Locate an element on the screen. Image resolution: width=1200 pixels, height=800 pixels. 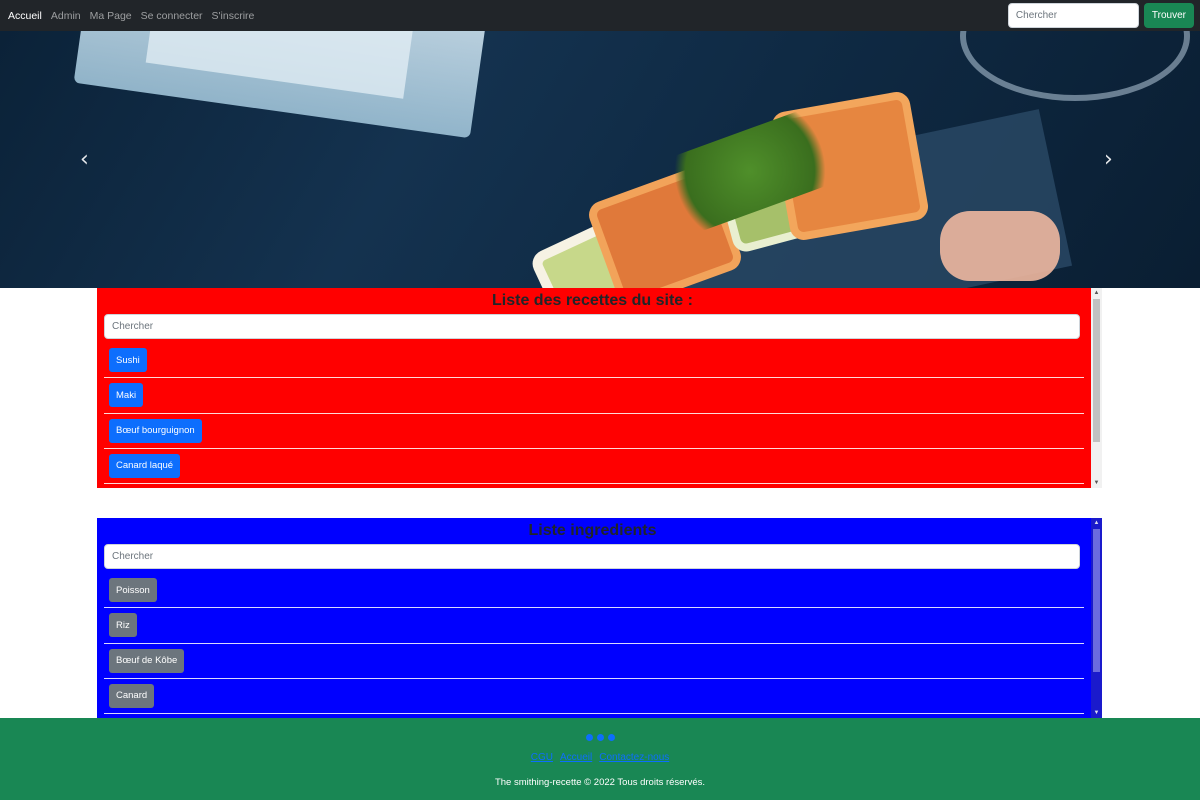
footer-link-accueil: Accueil is located at coordinates (576, 757).